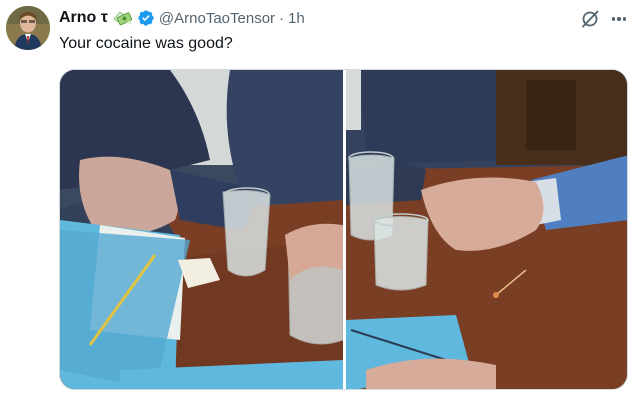  Describe the element at coordinates (217, 18) in the screenshot. I see `author-handle: @ArnoTaoTensor` at that location.